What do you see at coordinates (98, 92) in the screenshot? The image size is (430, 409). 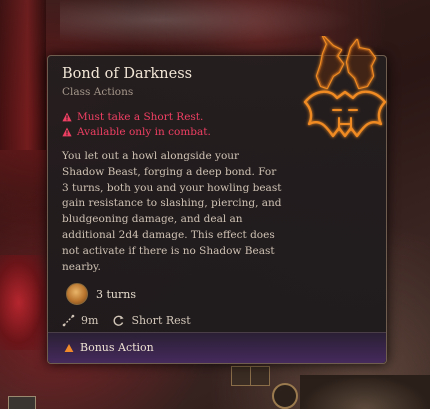 I see `spell-category: Class Actions` at bounding box center [98, 92].